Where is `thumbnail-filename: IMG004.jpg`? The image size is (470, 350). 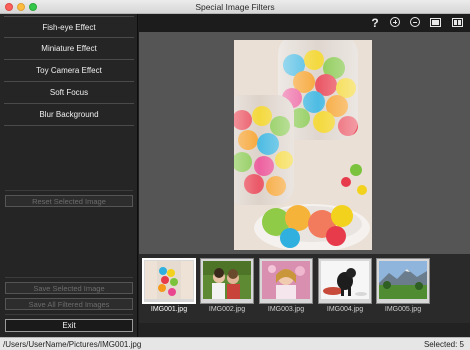
thumbnail-filename: IMG004.jpg is located at coordinates (345, 309).